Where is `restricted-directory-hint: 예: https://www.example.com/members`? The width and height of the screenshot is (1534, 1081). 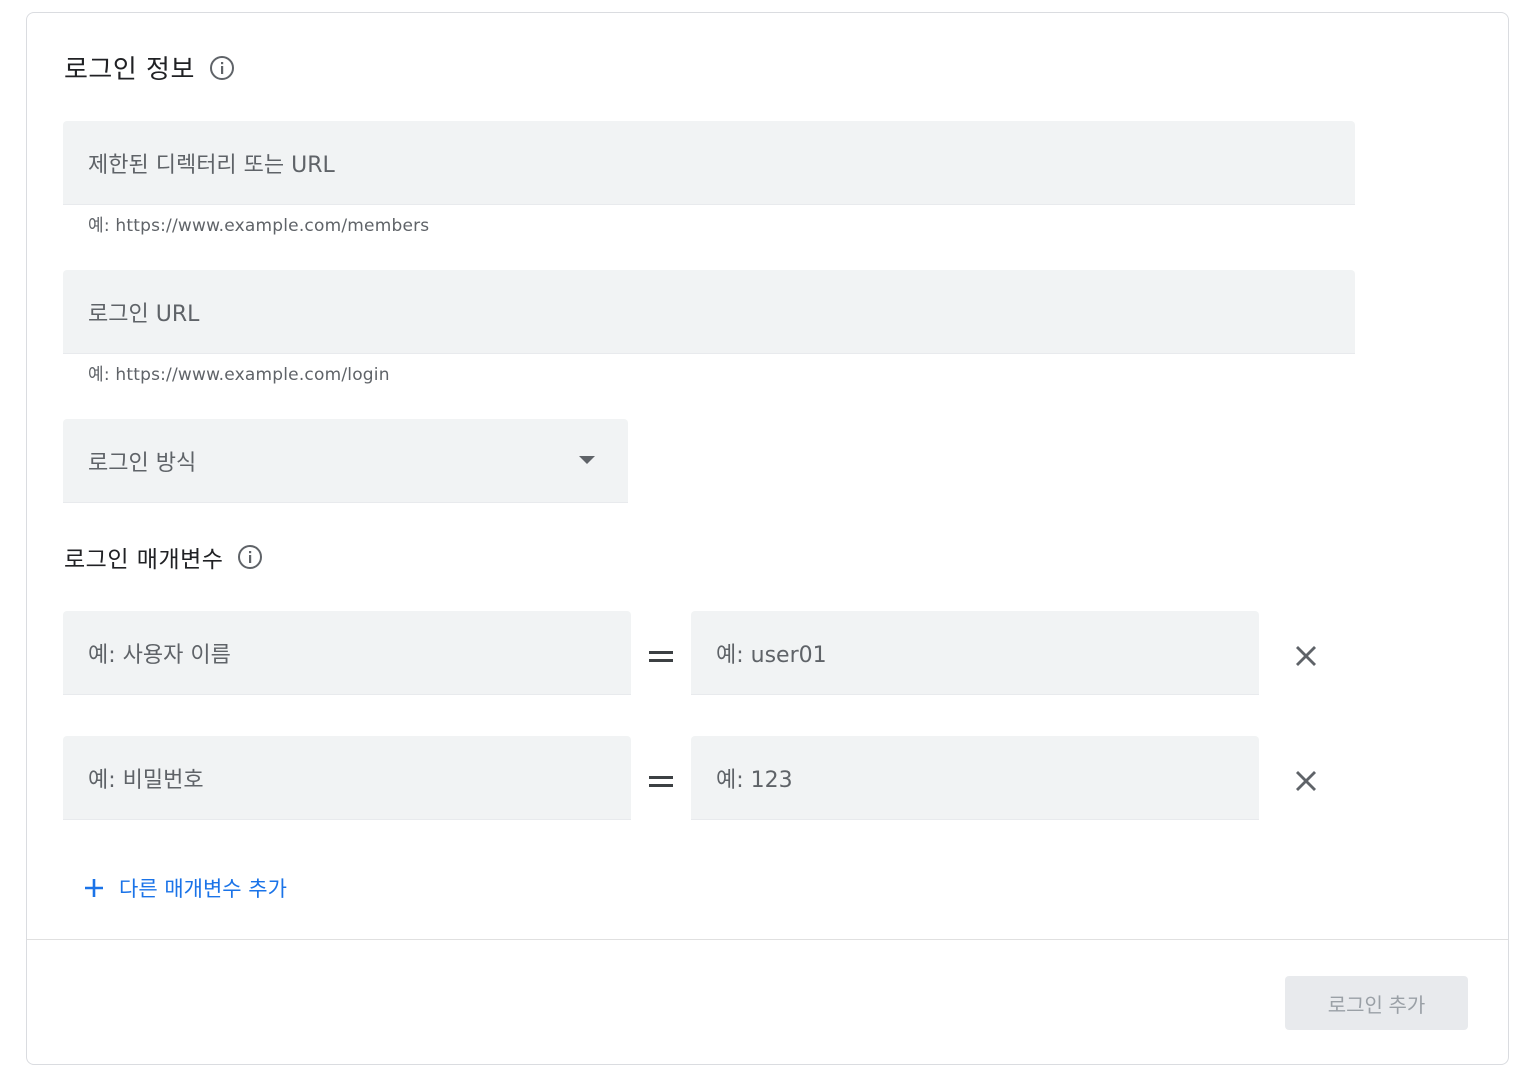
restricted-directory-hint: 예: https://www.example.com/members is located at coordinates (259, 226).